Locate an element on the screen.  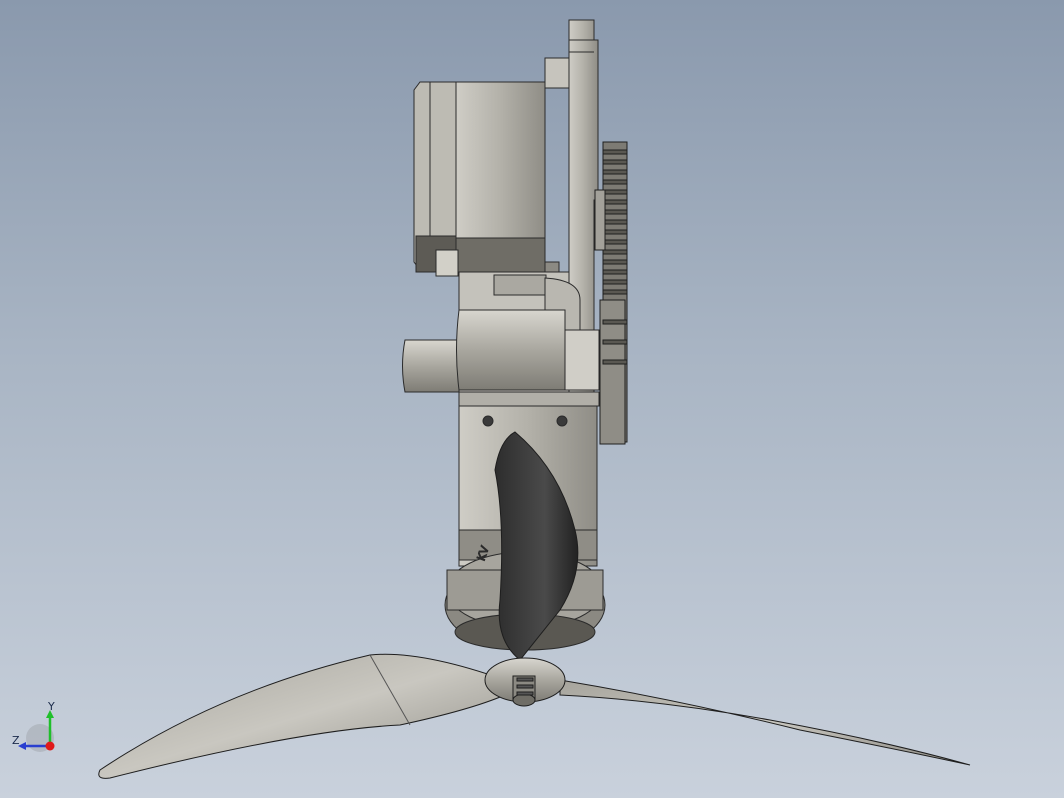
z-axis-label: Z is located at coordinates (16, 740).